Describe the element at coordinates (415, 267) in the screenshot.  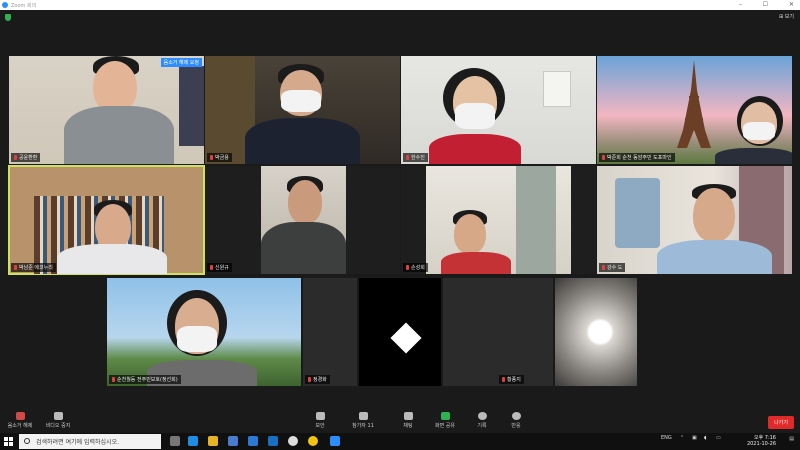
I see `participant-name-label: 손성희` at that location.